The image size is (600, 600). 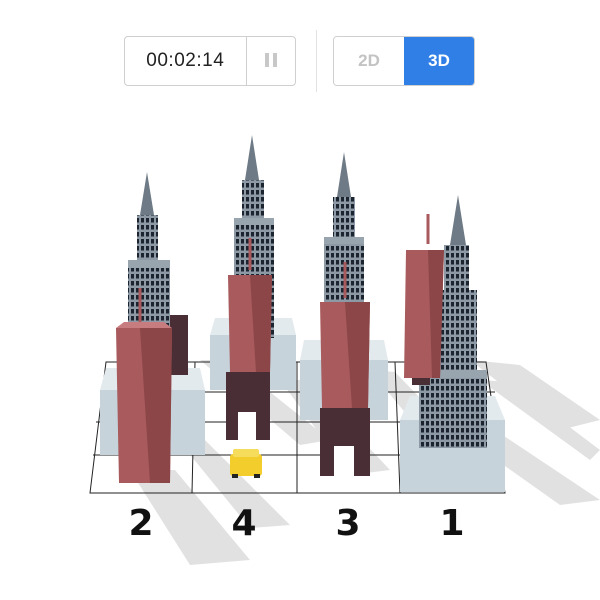 I want to click on timer-display: 00:02:14, so click(x=186, y=61).